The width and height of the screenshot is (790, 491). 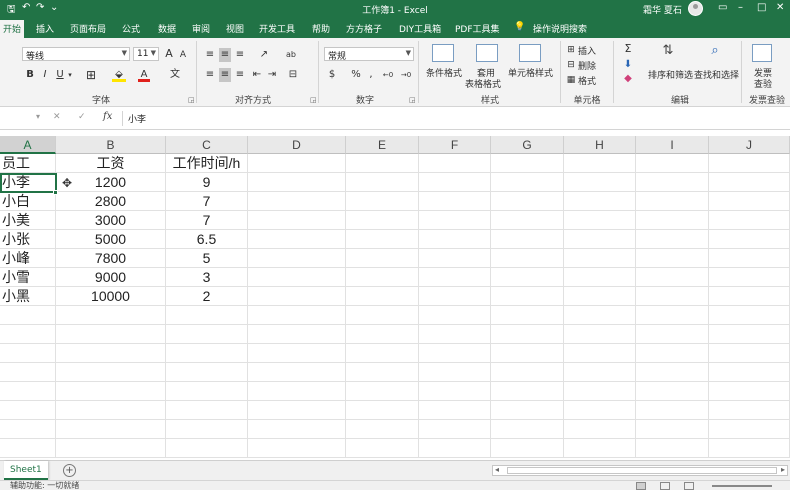 I want to click on cell-h10, so click(x=600, y=334).